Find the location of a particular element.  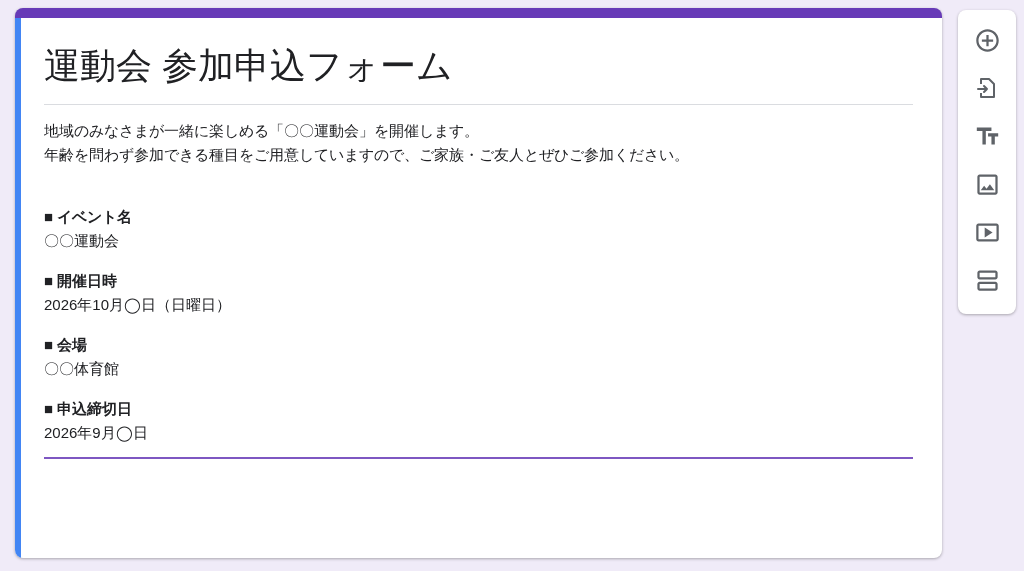

form-description: 年齢を問わず参加できる種目をご用意していますので、ご家族・ご友人とぜひご参加ください。 is located at coordinates (478, 155).